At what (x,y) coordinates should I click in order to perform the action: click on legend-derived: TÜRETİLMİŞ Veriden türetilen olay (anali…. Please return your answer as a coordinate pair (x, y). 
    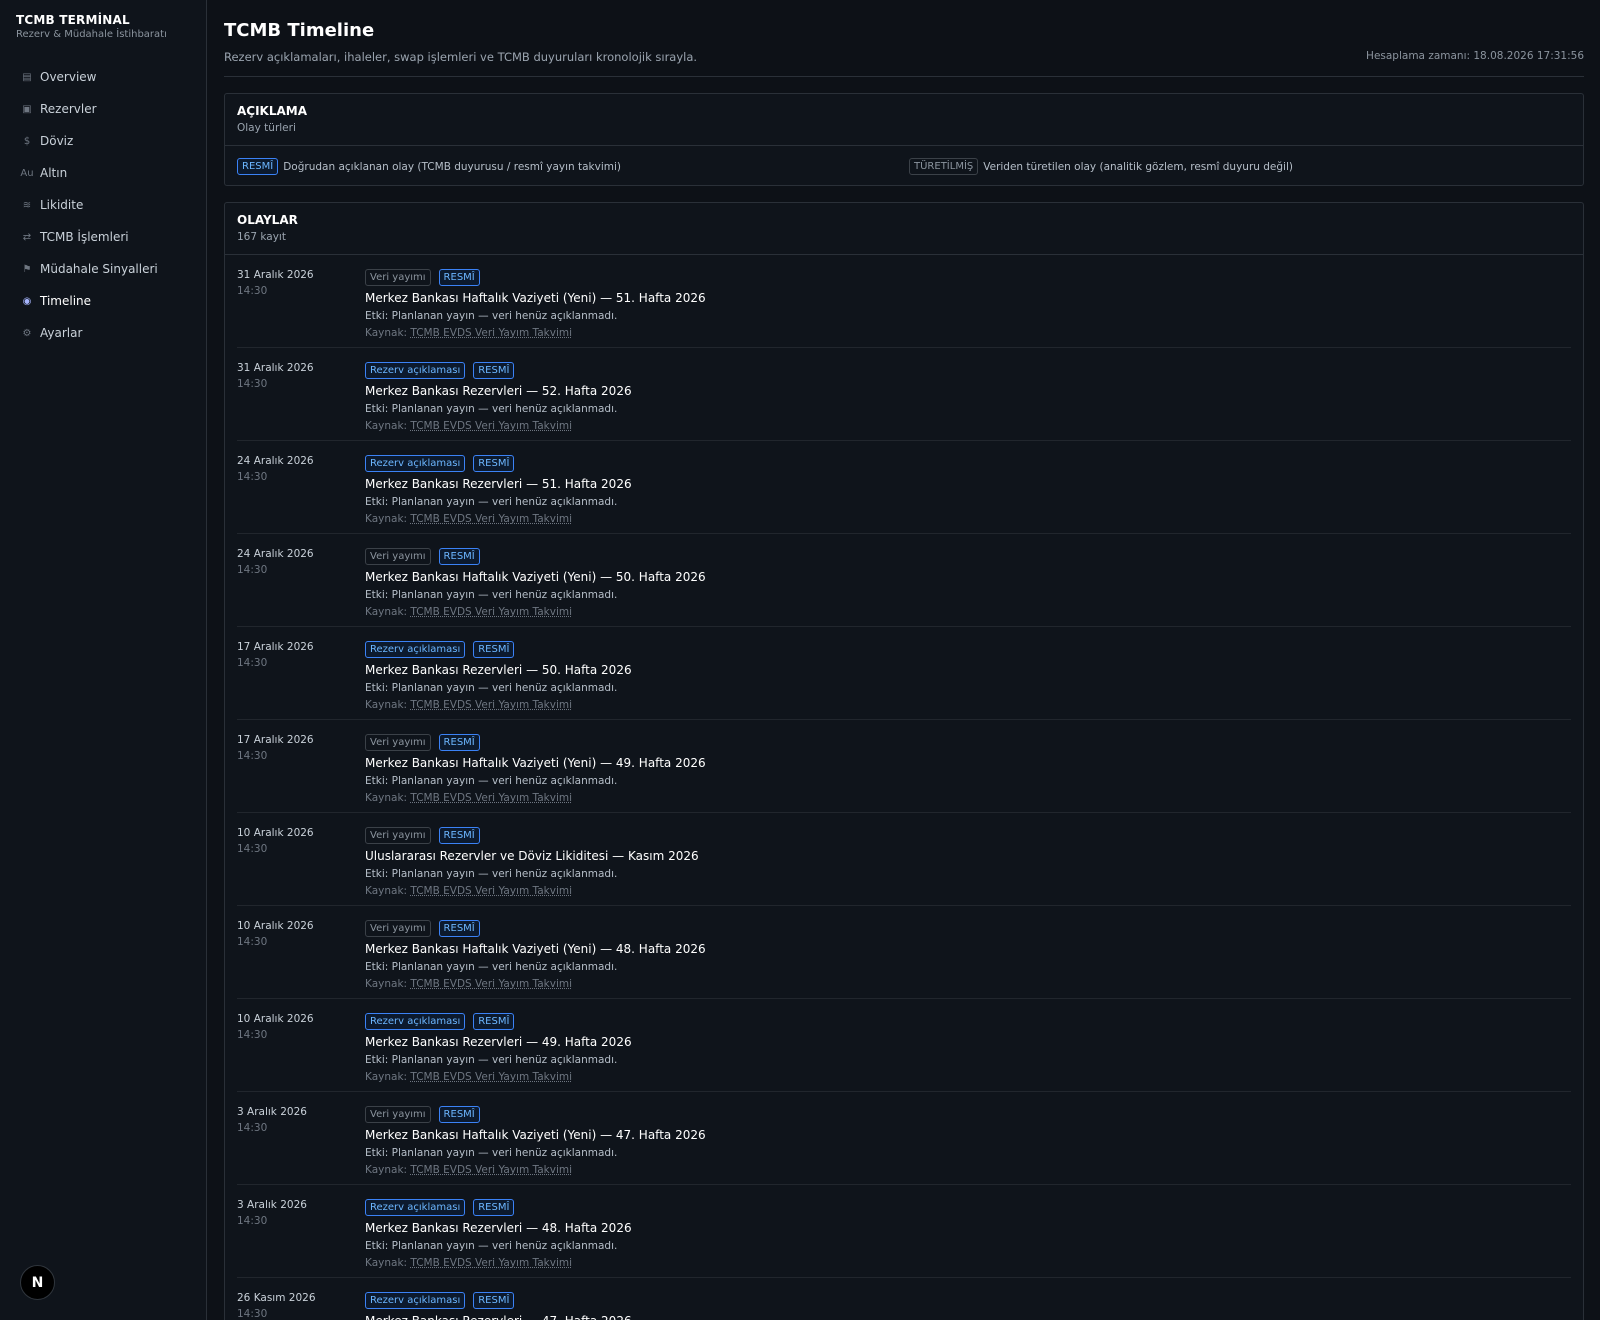
    Looking at the image, I should click on (1101, 166).